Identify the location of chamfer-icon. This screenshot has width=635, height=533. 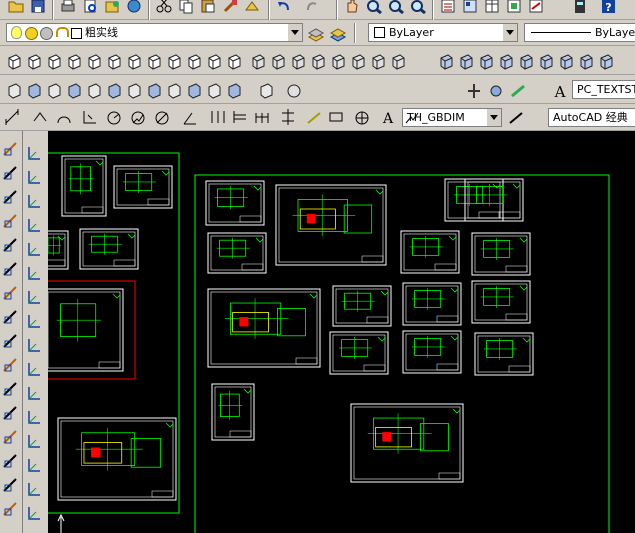
(10, 461).